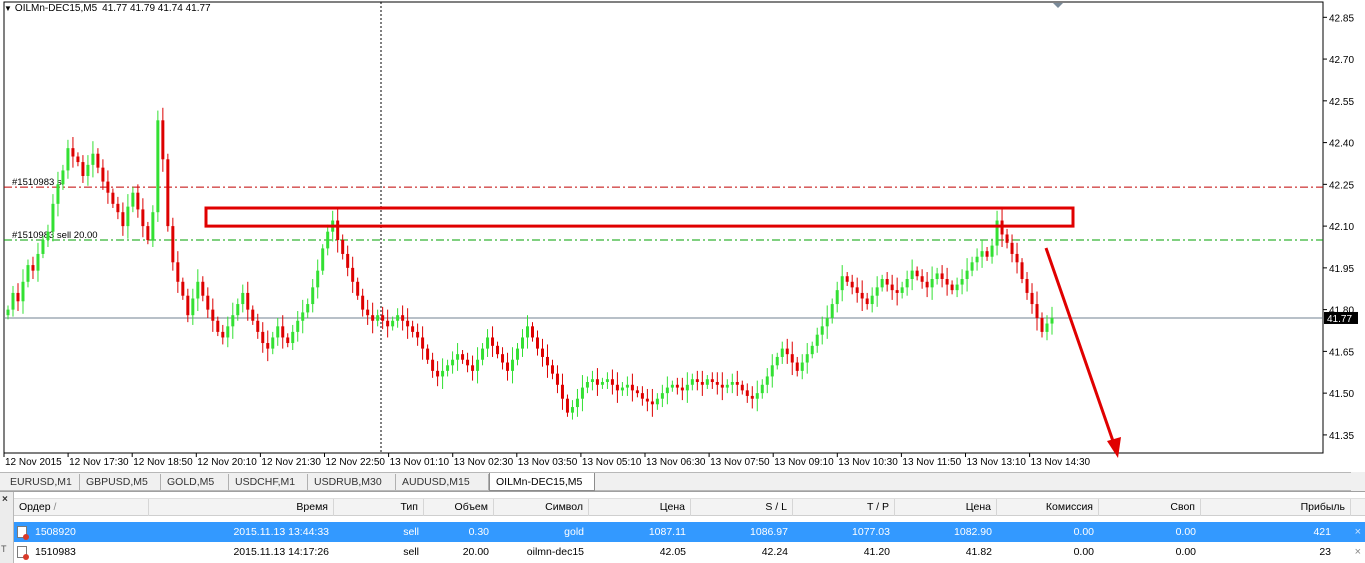 The height and width of the screenshot is (563, 1365). What do you see at coordinates (1341, 144) in the screenshot?
I see `y-tick-label: 42.40` at bounding box center [1341, 144].